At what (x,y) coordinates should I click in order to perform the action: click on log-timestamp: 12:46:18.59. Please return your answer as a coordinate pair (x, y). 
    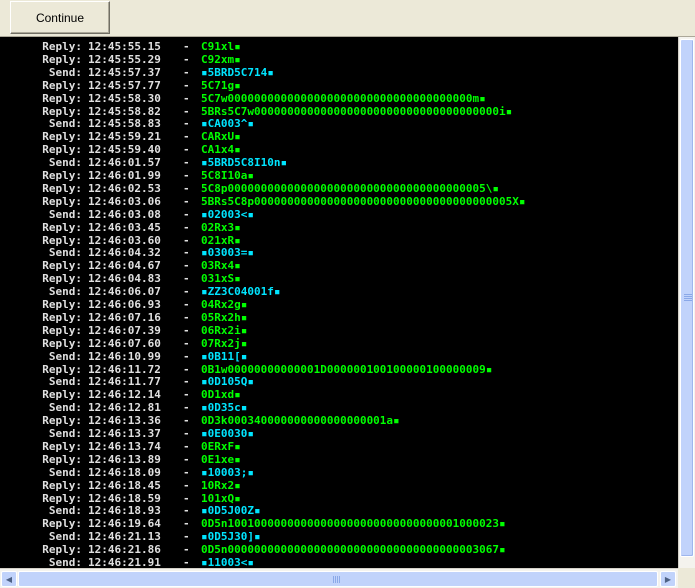
    Looking at the image, I should click on (124, 498).